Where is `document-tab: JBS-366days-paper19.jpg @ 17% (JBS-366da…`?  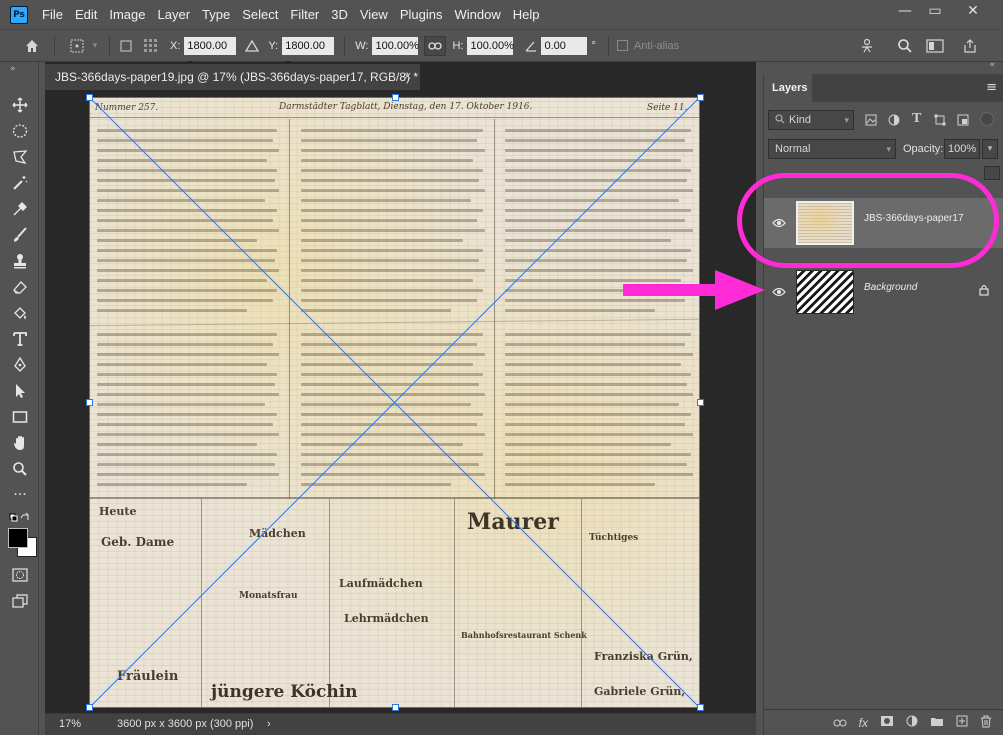
document-tab: JBS-366days-paper19.jpg @ 17% (JBS-366da… is located at coordinates (232, 77).